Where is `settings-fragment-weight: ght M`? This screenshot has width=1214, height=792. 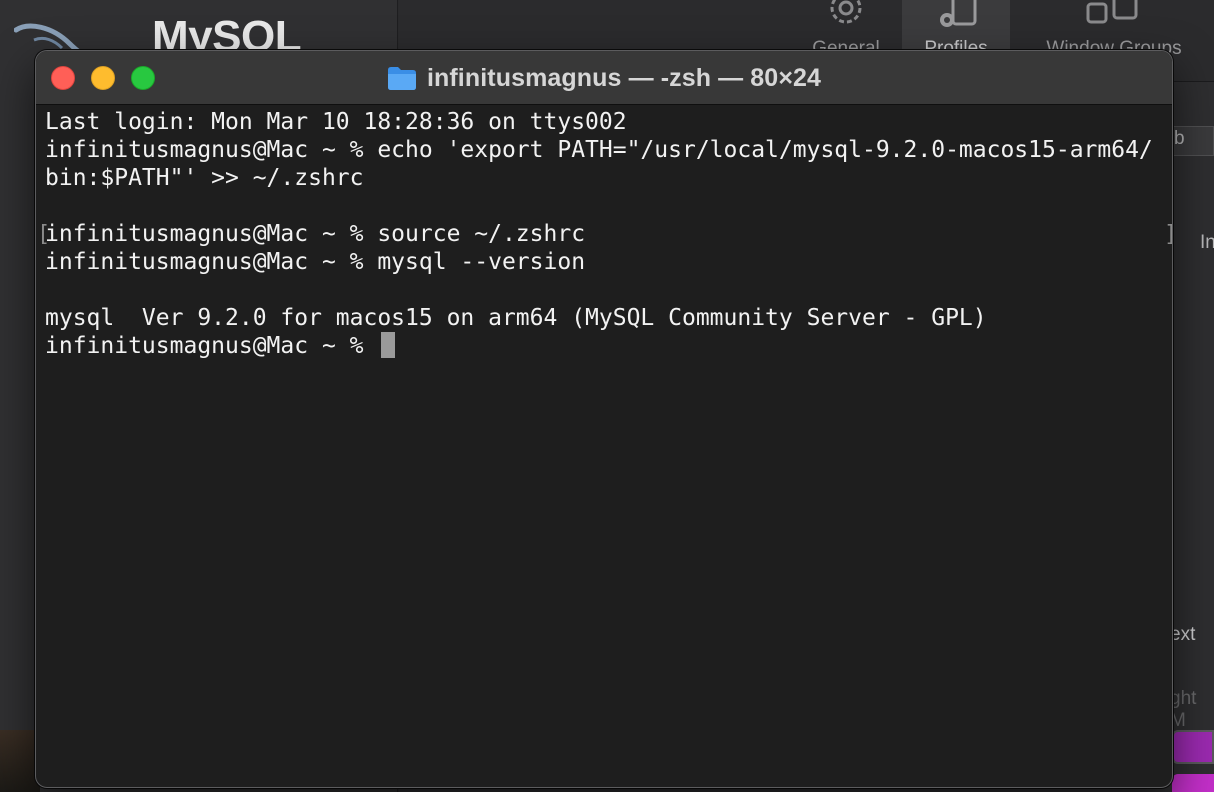 settings-fragment-weight: ght M is located at coordinates (1183, 709).